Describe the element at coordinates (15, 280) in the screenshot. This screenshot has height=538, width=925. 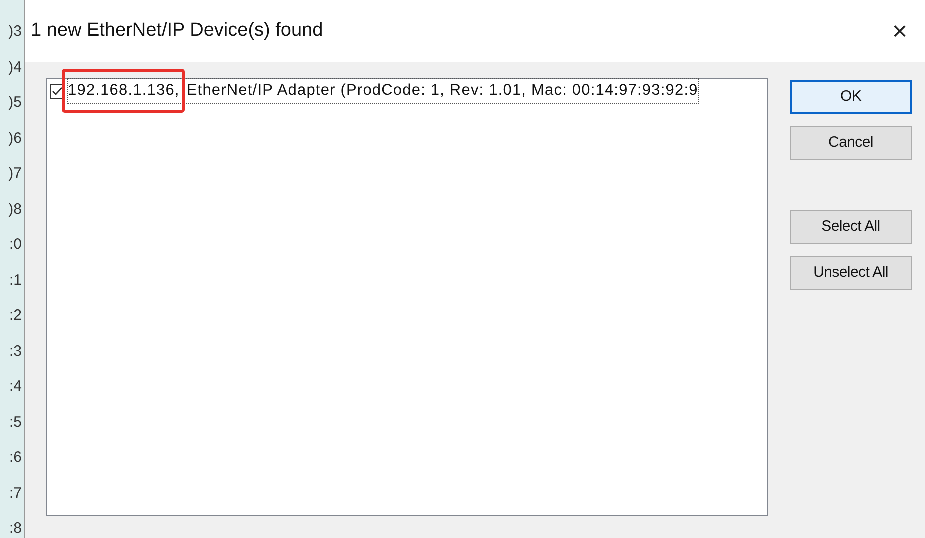
I see `line-number: :1` at that location.